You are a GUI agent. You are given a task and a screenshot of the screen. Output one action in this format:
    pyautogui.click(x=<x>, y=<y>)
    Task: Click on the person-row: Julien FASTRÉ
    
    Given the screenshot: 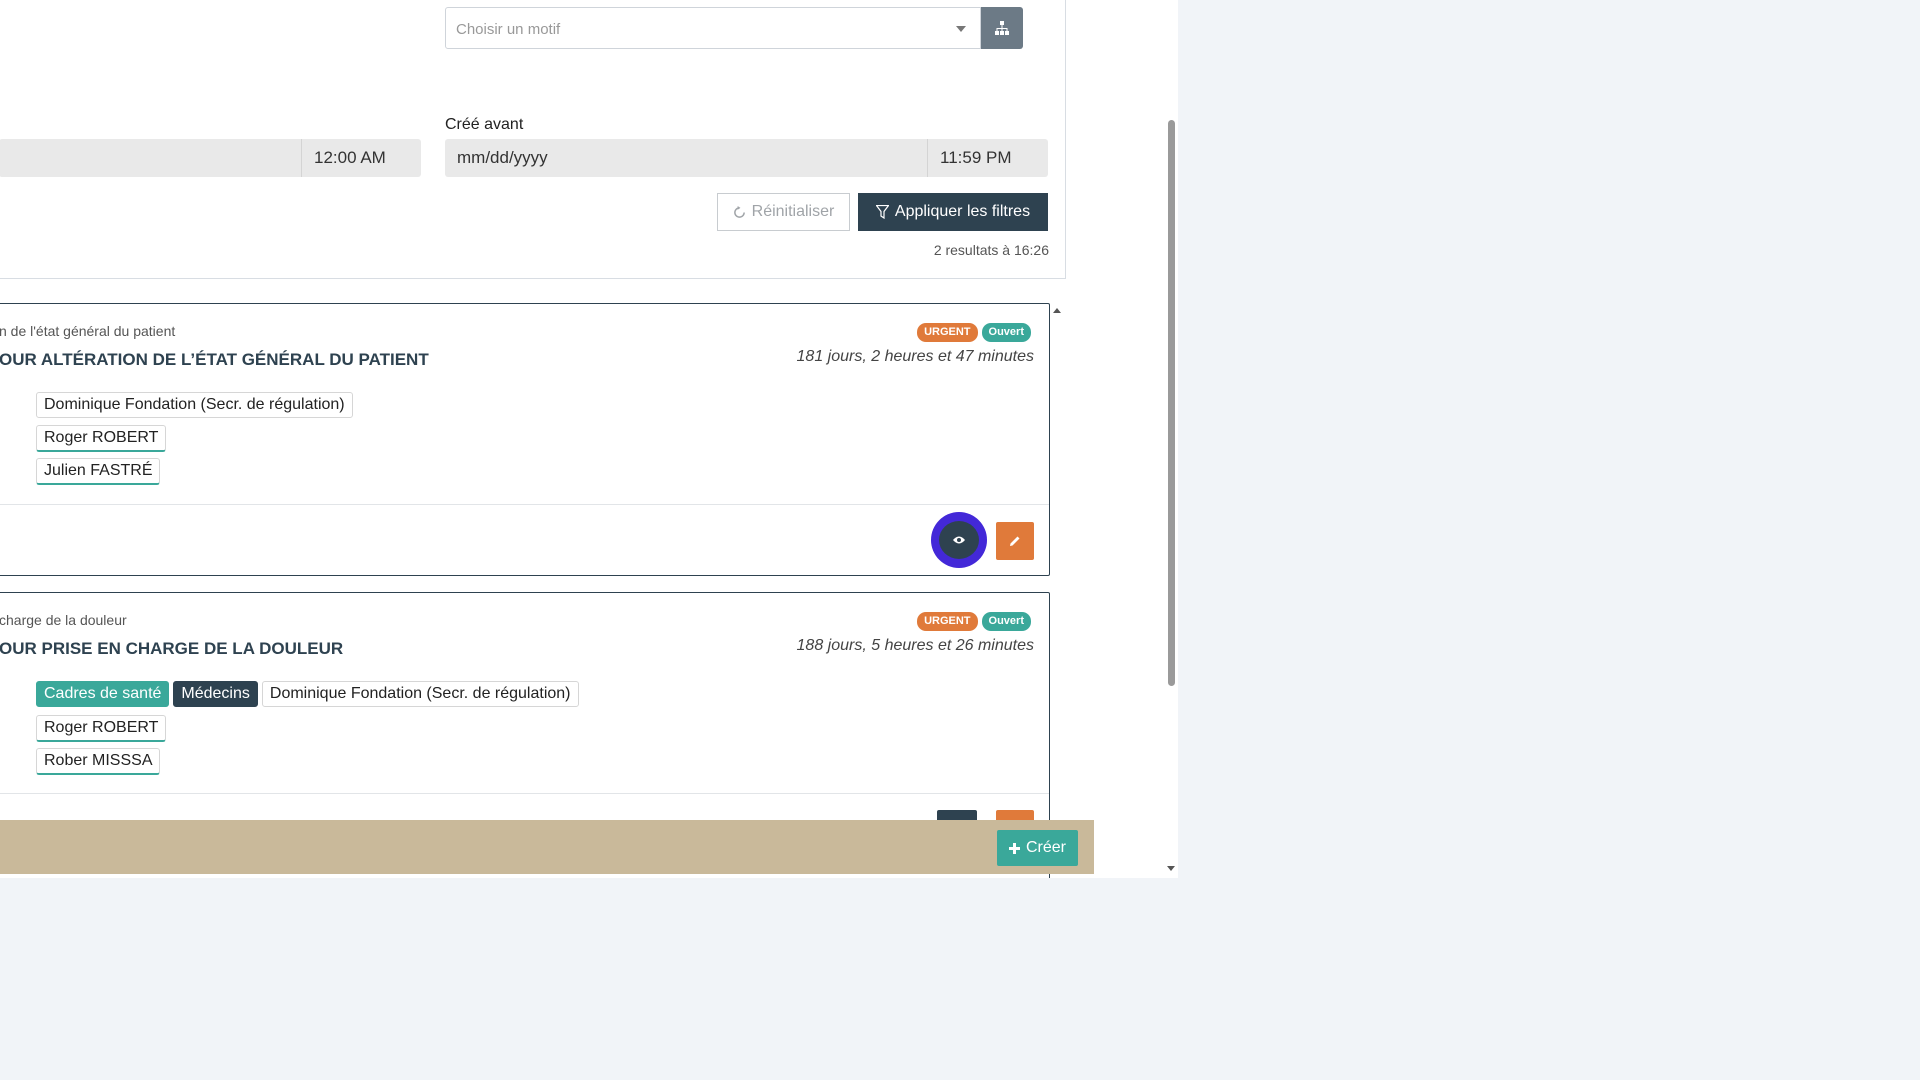 What is the action you would take?
    pyautogui.click(x=98, y=471)
    